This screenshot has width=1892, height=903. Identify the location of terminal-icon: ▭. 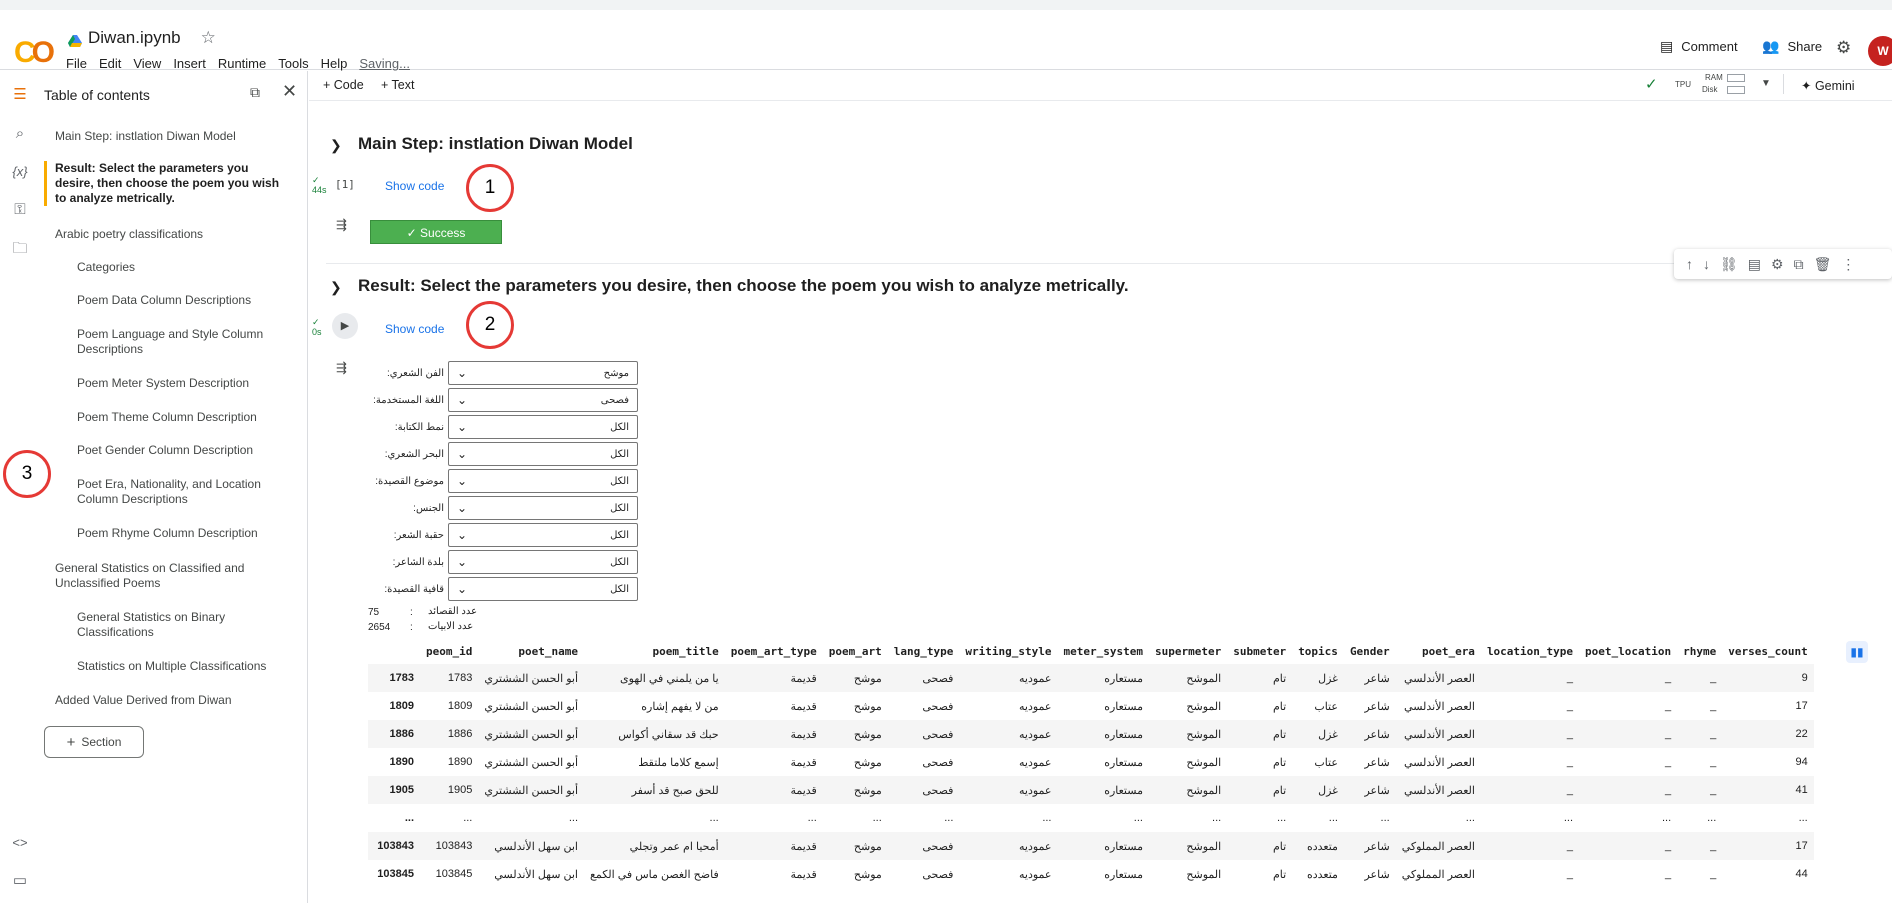
(20, 881).